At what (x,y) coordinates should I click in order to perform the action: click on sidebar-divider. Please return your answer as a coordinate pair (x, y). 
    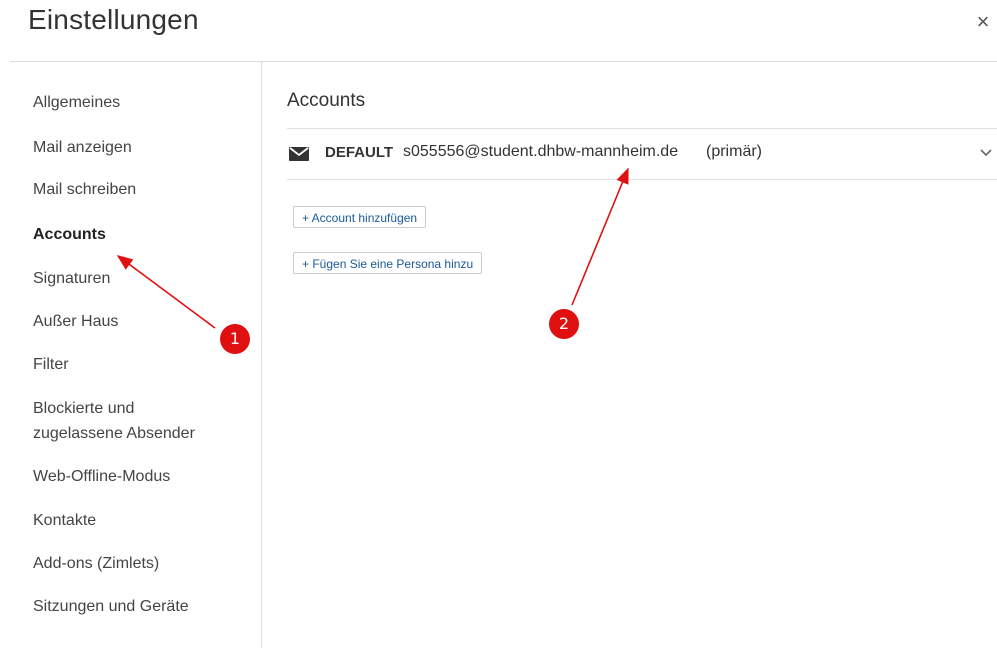
    Looking at the image, I should click on (261, 355).